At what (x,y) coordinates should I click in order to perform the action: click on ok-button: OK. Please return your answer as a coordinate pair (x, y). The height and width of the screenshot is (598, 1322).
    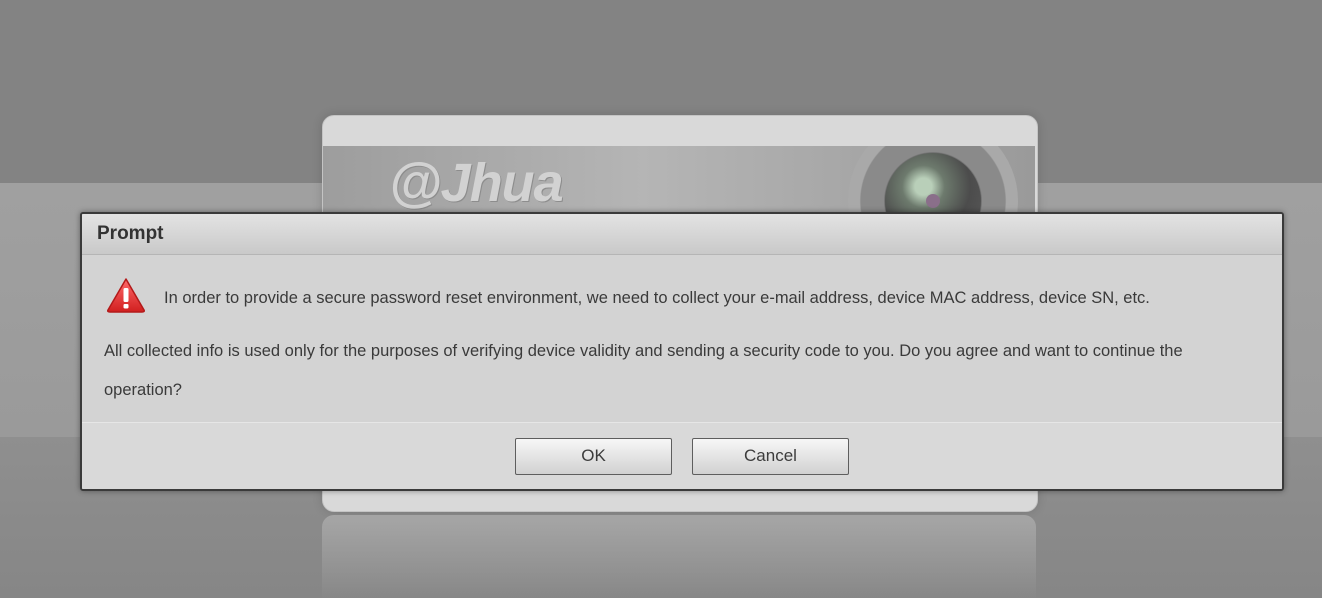
    Looking at the image, I should click on (593, 456).